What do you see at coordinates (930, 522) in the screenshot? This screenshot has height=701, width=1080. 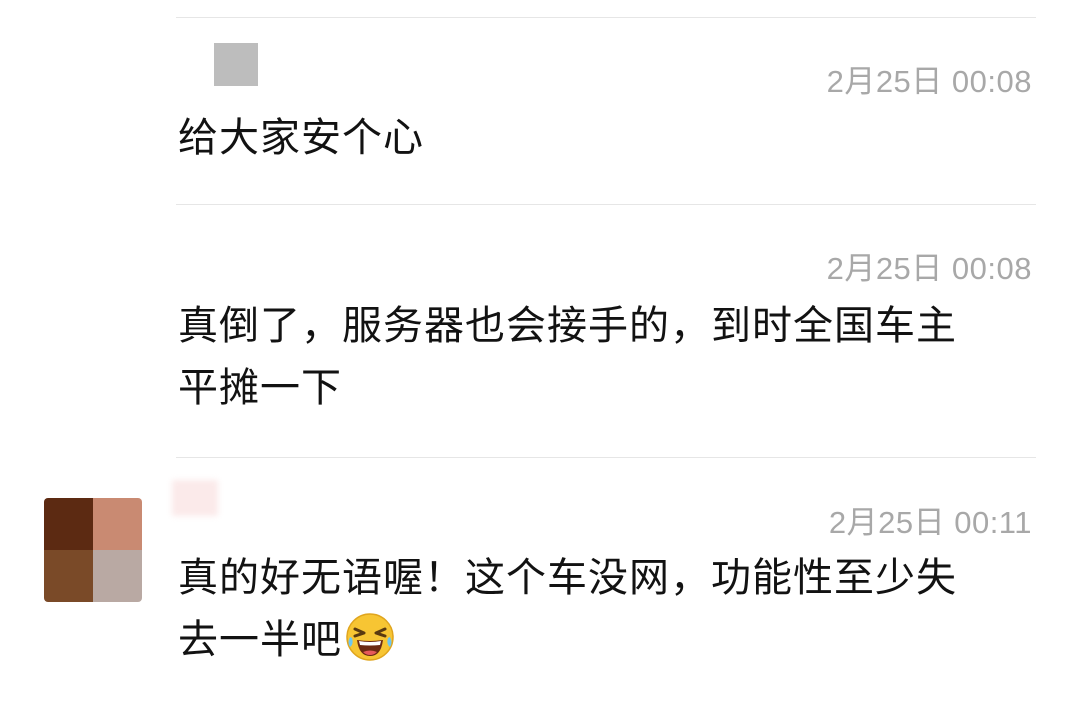 I see `comment-timestamp: 2月25日 00:11` at bounding box center [930, 522].